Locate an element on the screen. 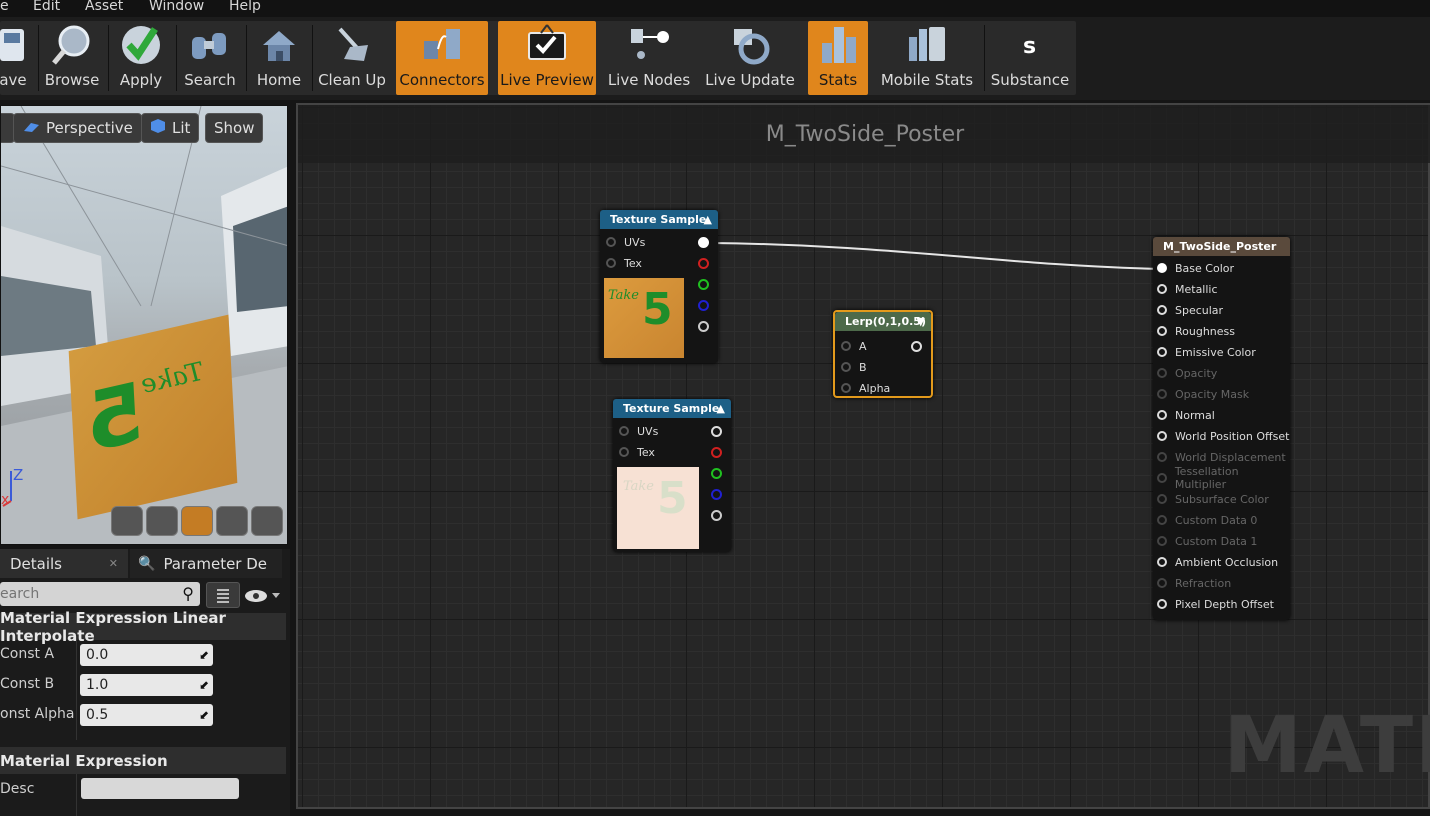  visibility-dropdown is located at coordinates (264, 596).